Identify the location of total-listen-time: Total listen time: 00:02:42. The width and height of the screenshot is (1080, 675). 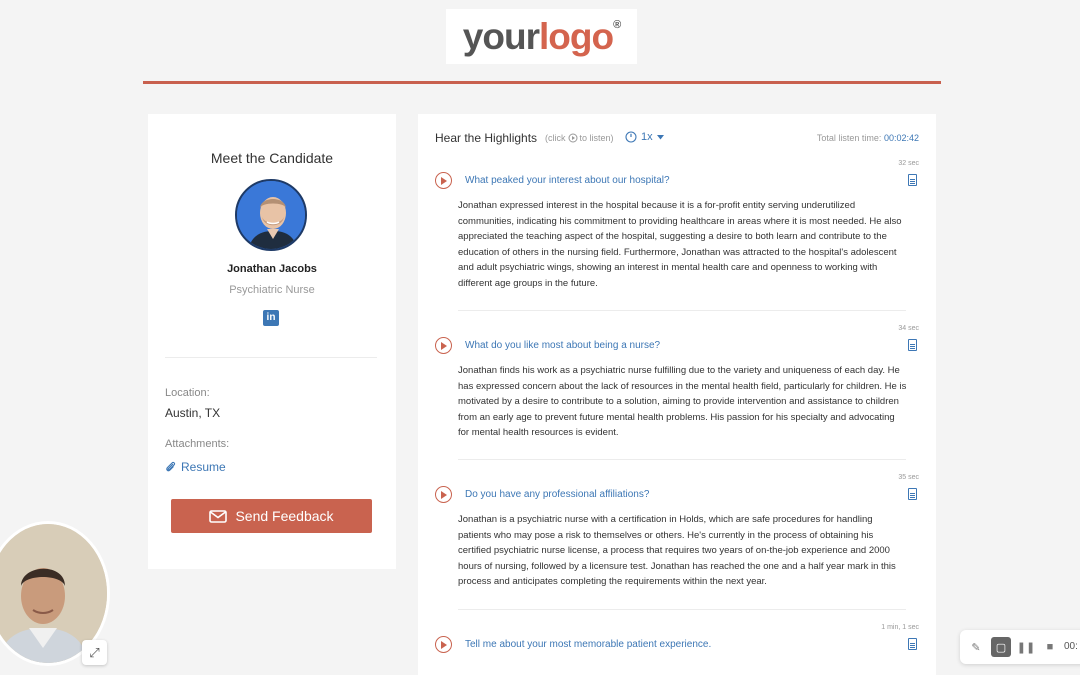
(868, 138).